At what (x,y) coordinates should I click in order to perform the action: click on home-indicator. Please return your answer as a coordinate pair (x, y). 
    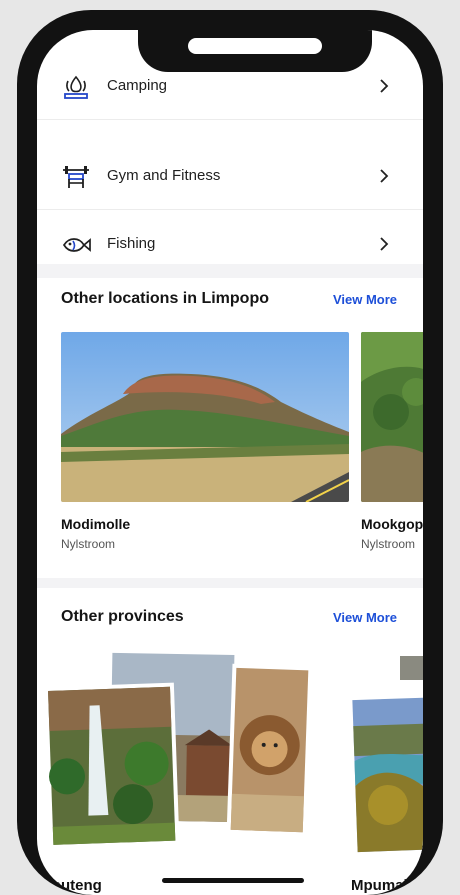
    Looking at the image, I should click on (233, 880).